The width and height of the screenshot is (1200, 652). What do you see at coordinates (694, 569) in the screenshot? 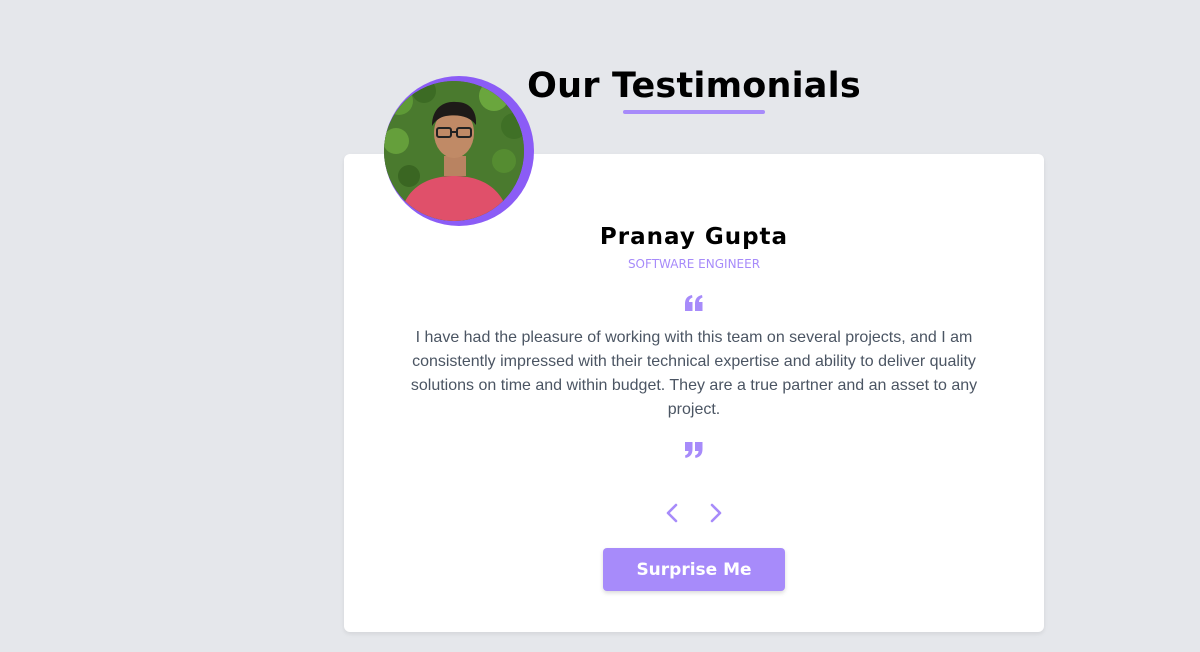
I see `surprise-me-button: Surprise Me` at bounding box center [694, 569].